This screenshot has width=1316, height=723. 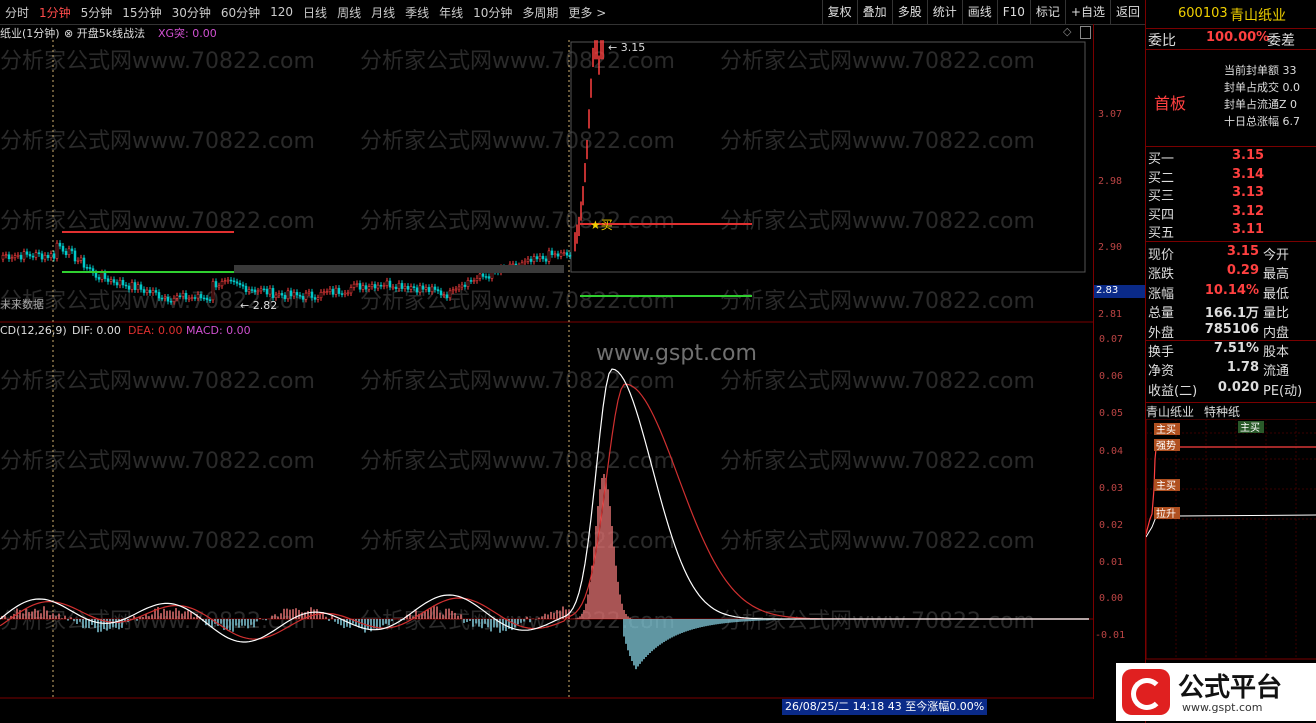 What do you see at coordinates (1166, 486) in the screenshot?
I see `svg-text: 主买` at bounding box center [1166, 486].